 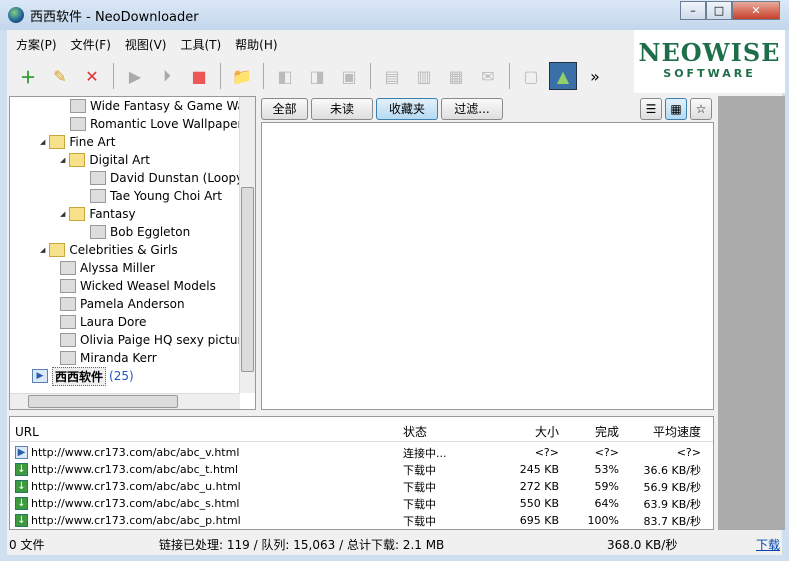 I want to click on url-text: http://www.cr173.com/abc/abc_u.html, so click(x=136, y=486).